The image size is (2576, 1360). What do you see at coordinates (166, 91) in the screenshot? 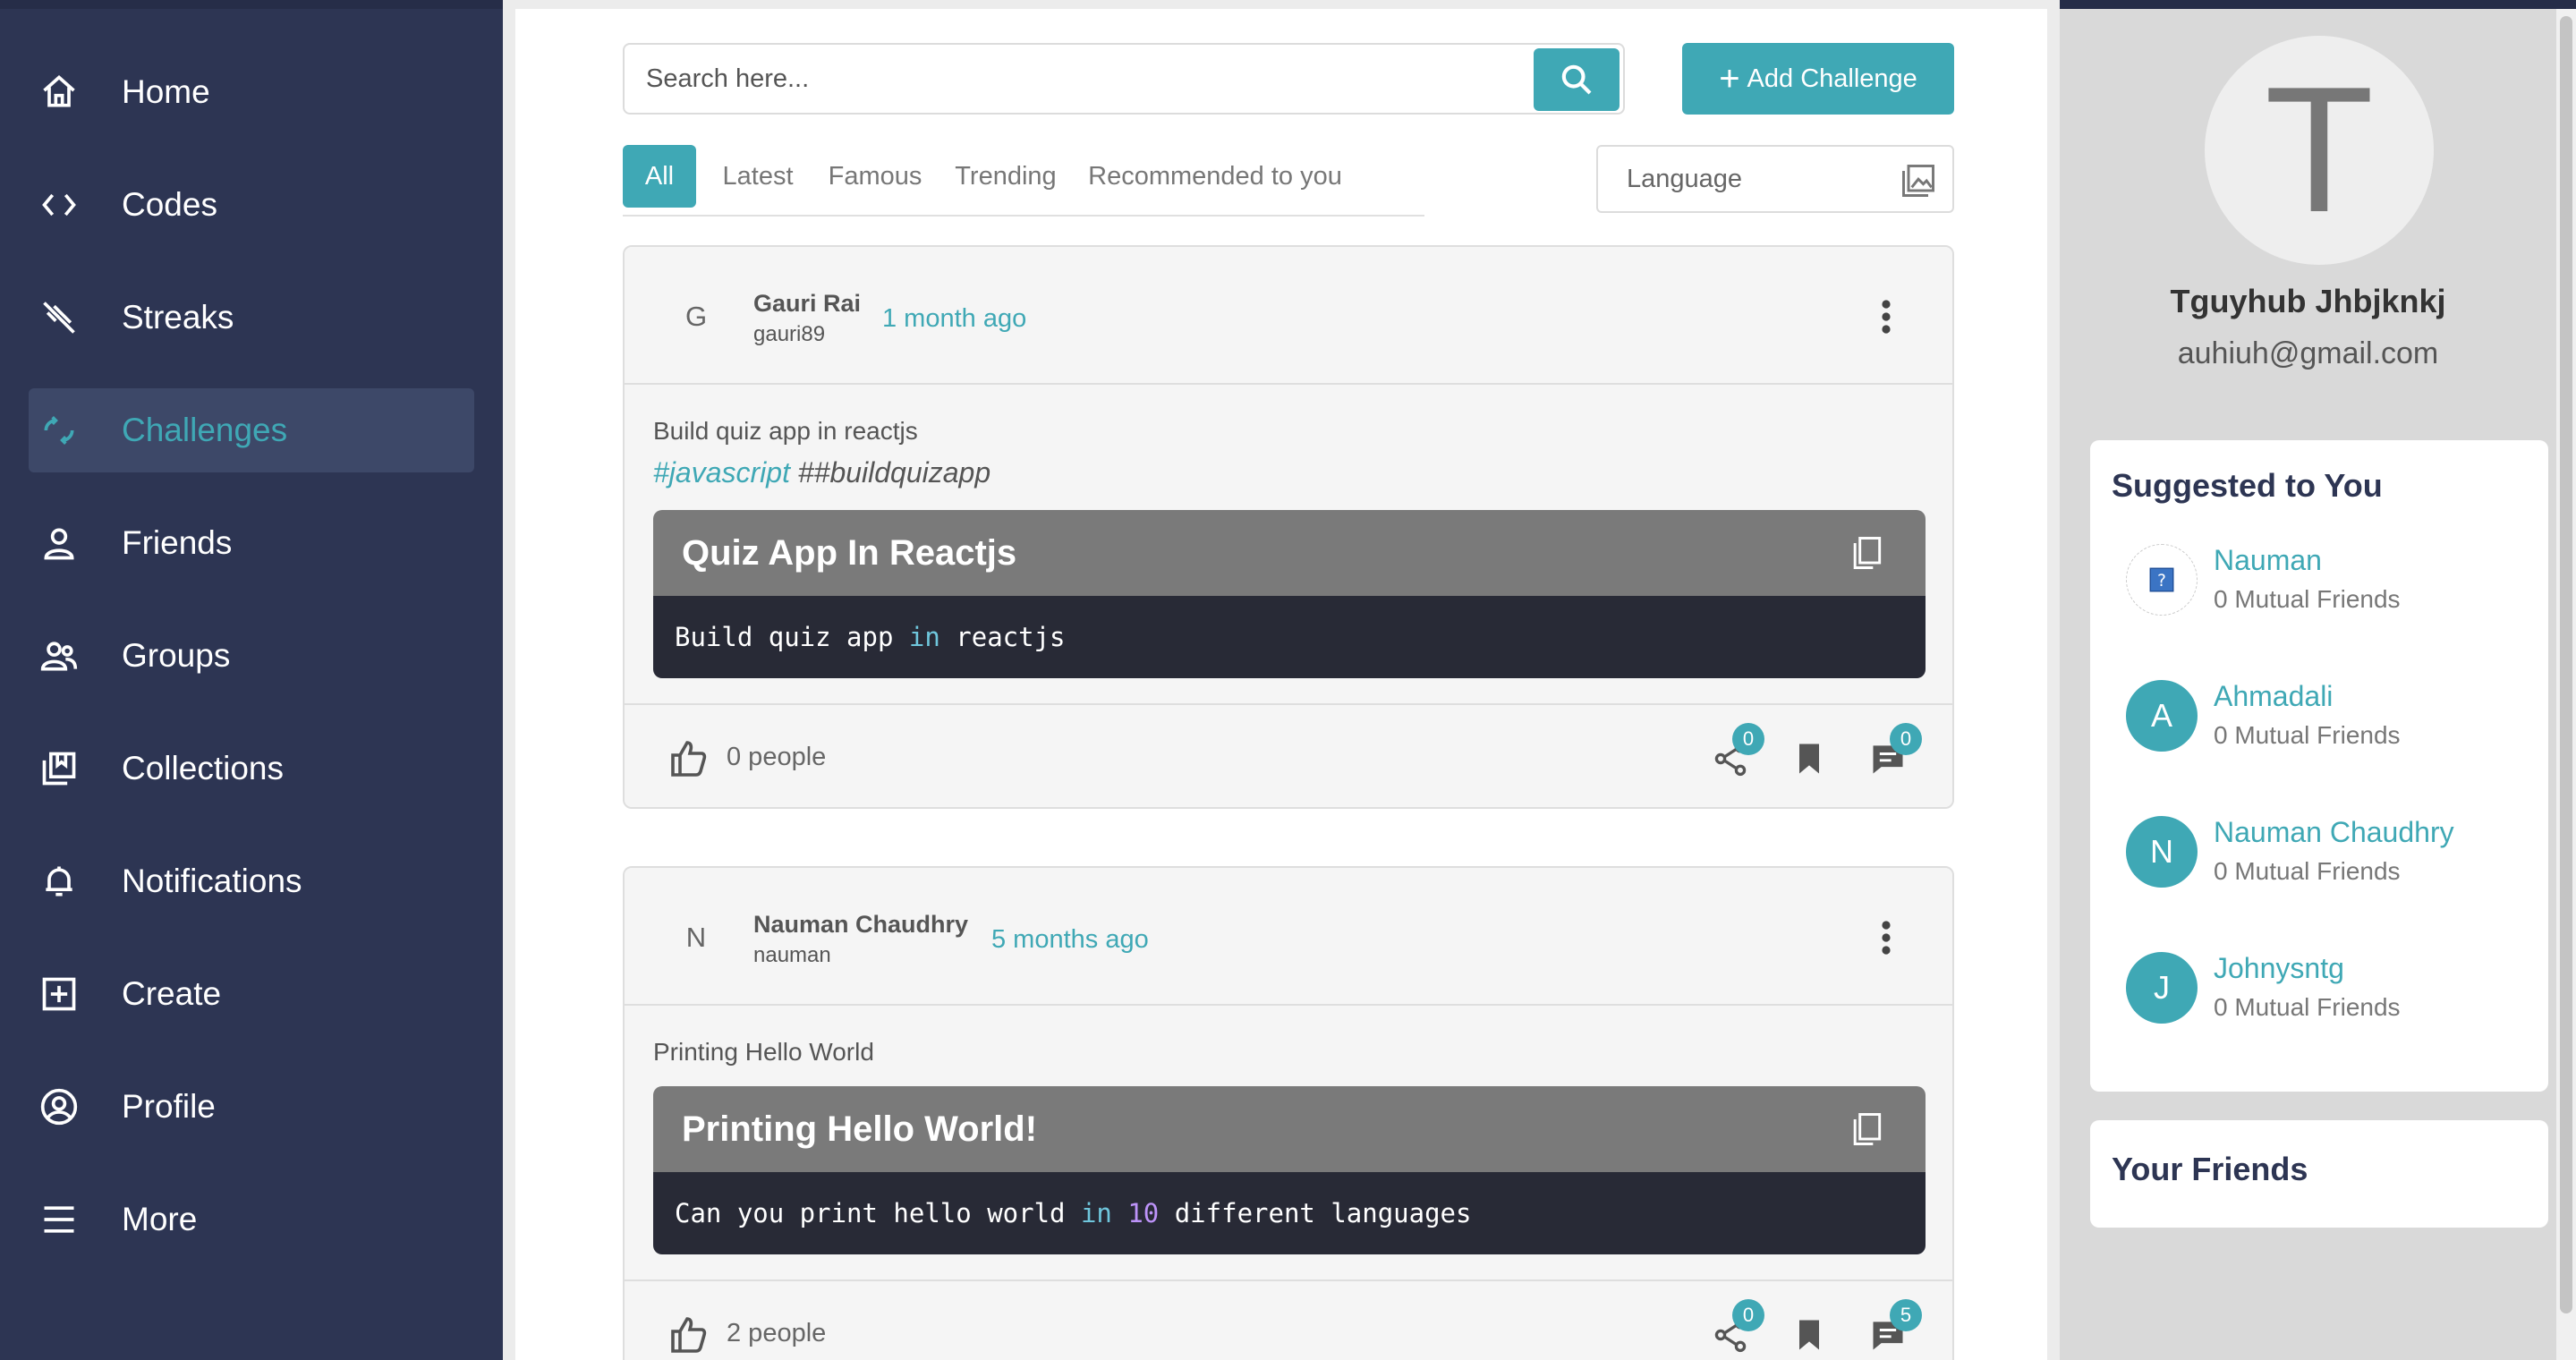
I see `sidebar-item-label: Home` at bounding box center [166, 91].